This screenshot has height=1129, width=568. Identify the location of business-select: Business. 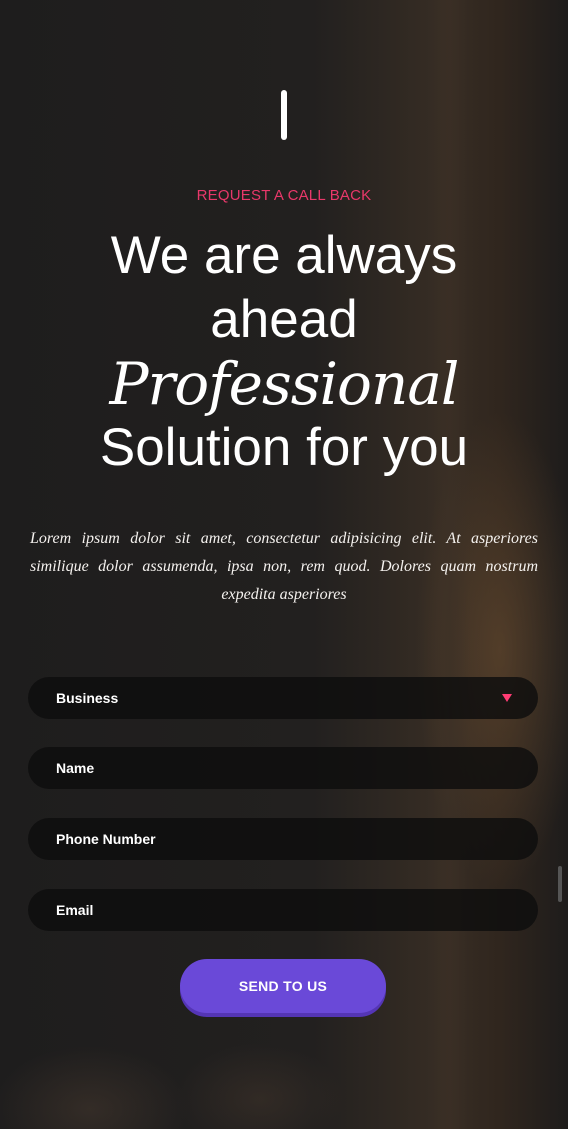
(283, 698).